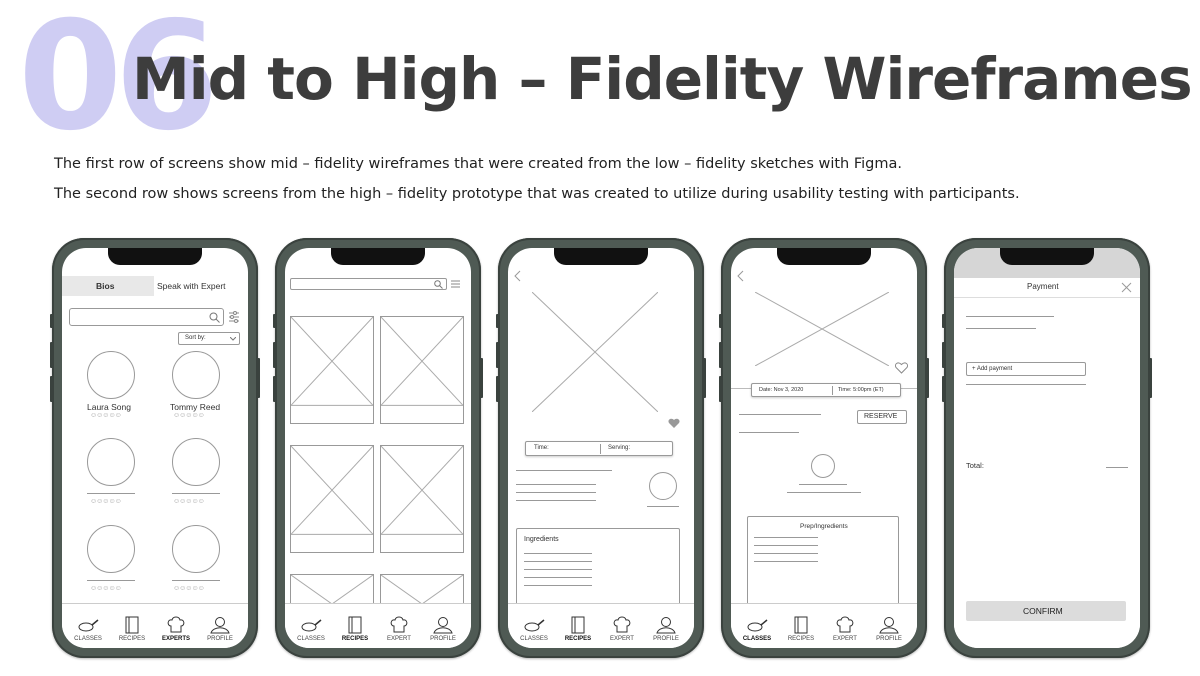 The height and width of the screenshot is (676, 1200). Describe the element at coordinates (233, 339) in the screenshot. I see `chevron-down-icon` at that location.